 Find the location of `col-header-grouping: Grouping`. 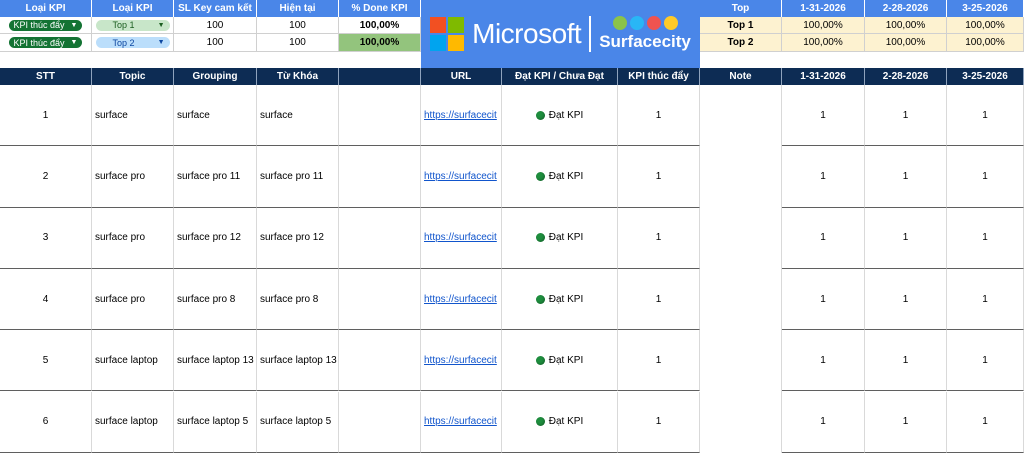

col-header-grouping: Grouping is located at coordinates (215, 76).